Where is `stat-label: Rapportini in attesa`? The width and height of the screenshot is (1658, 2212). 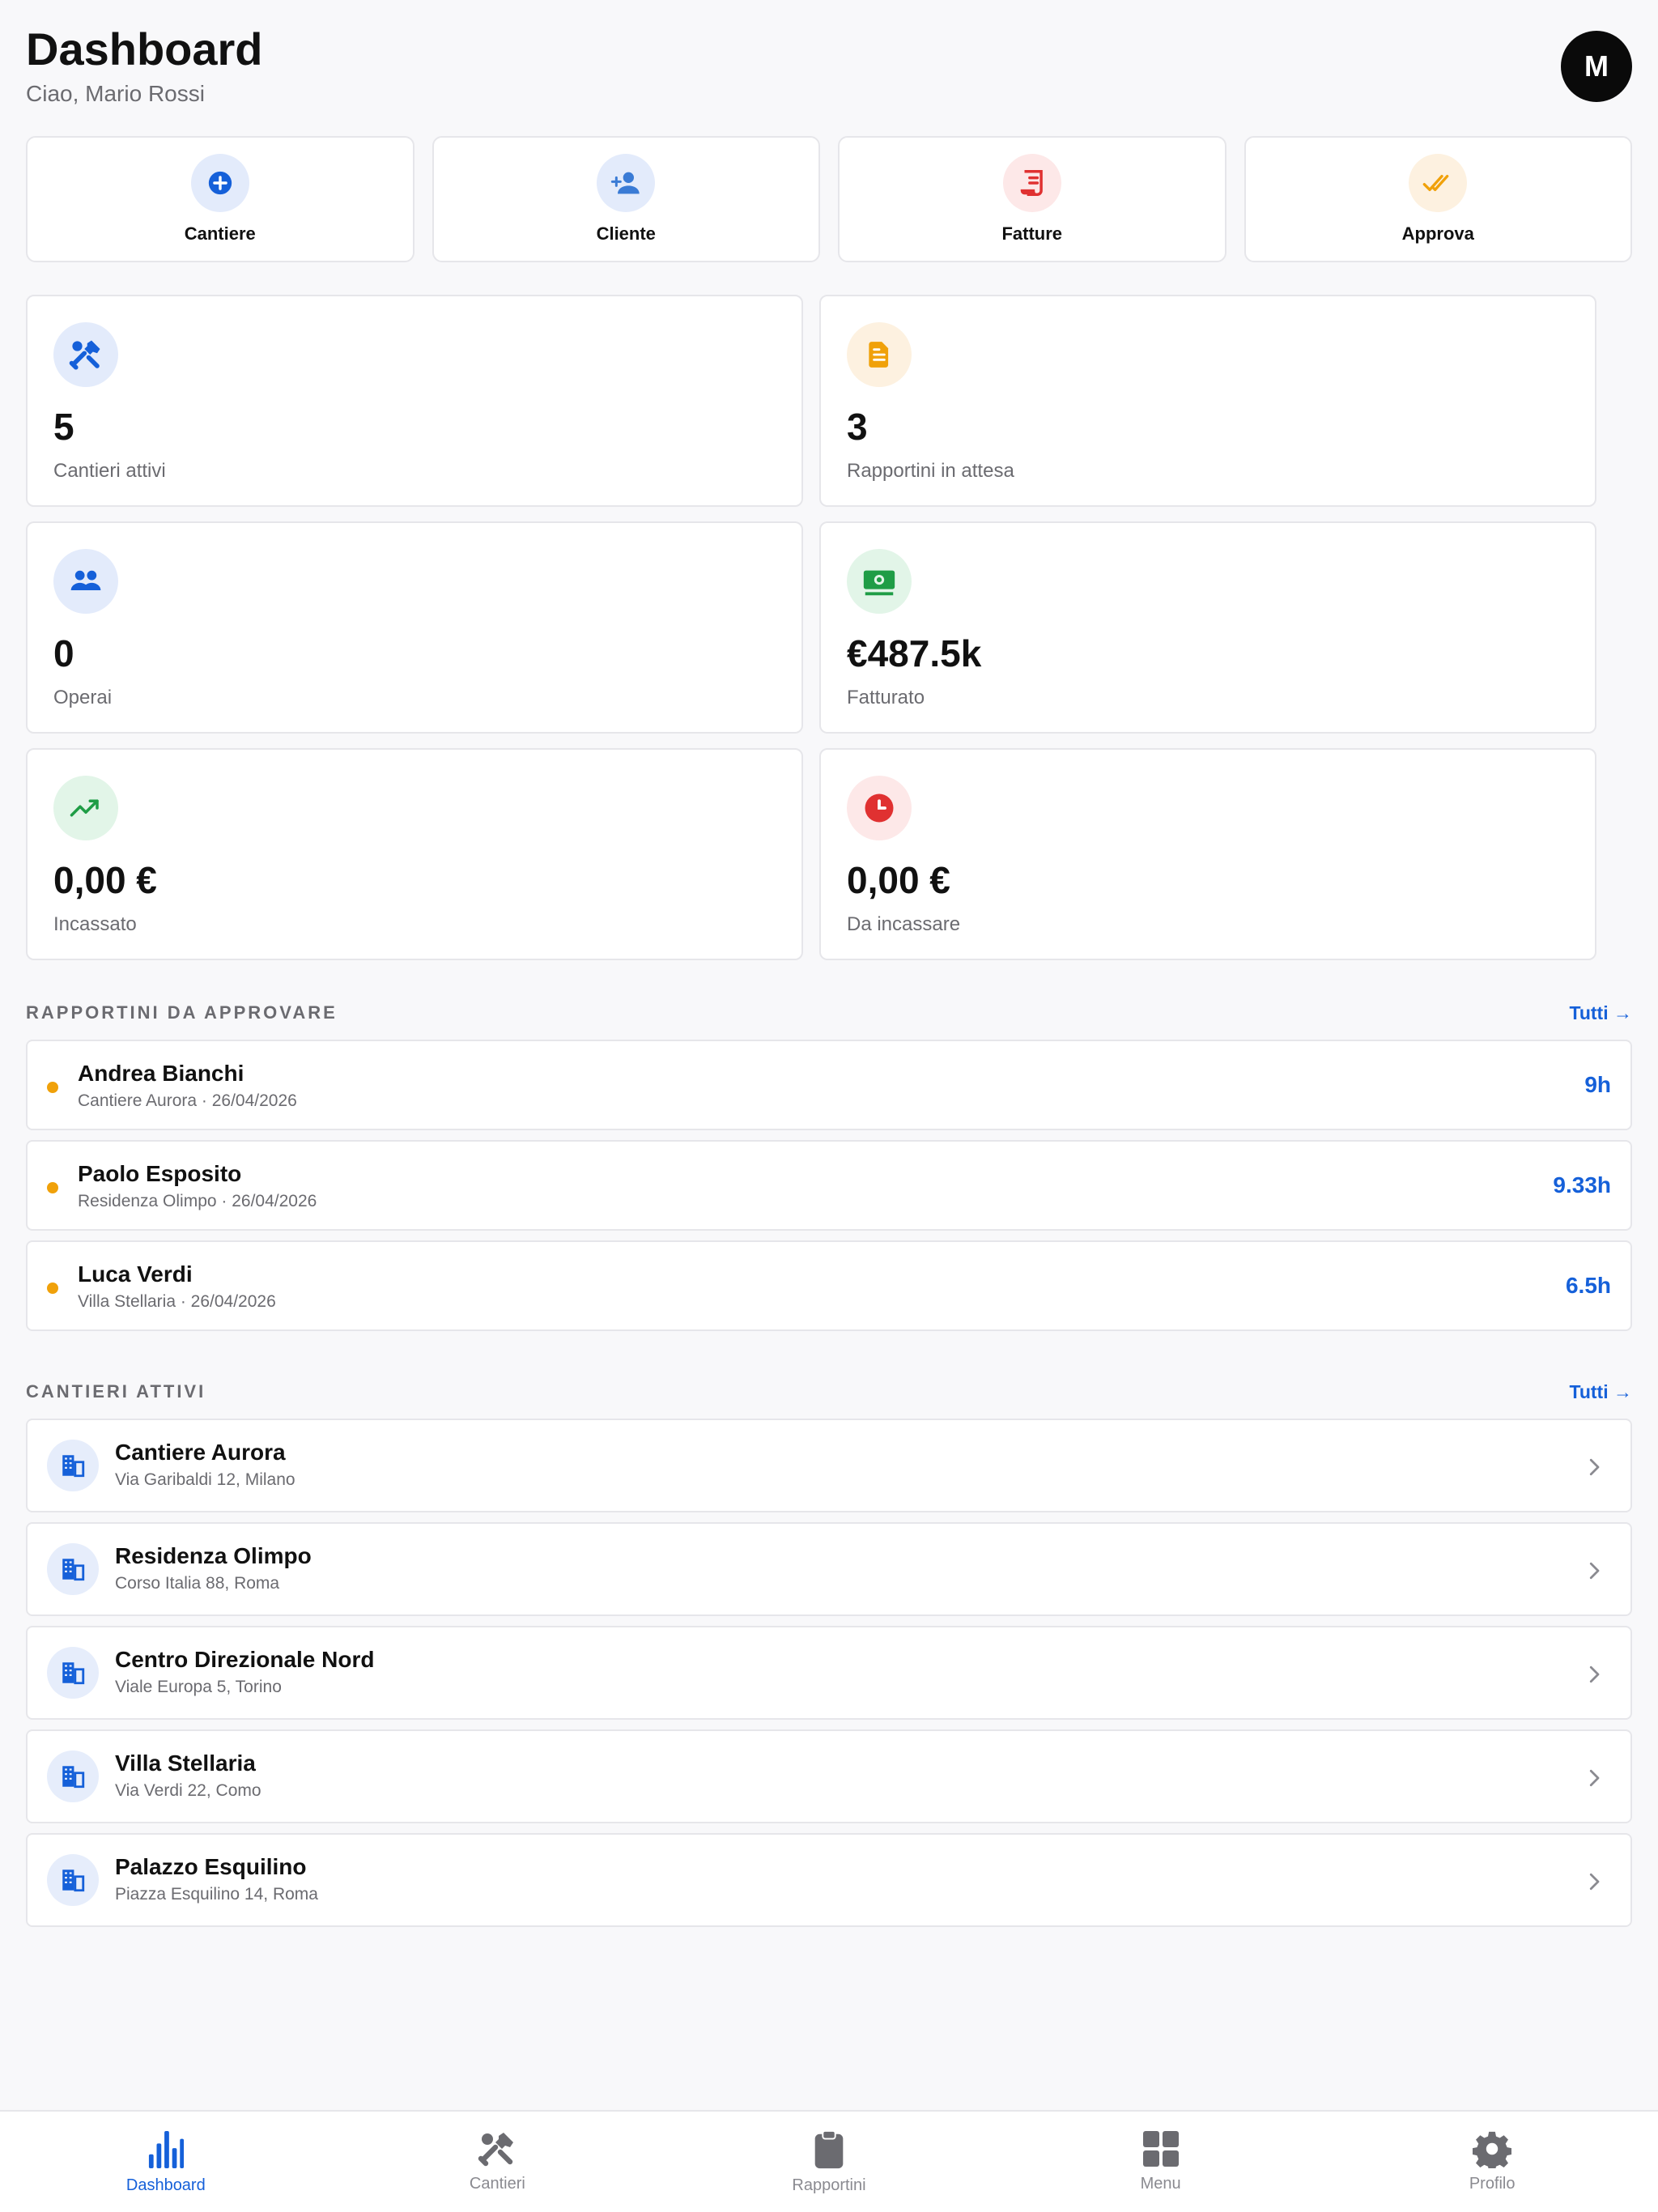
stat-label: Rapportini in attesa is located at coordinates (930, 471).